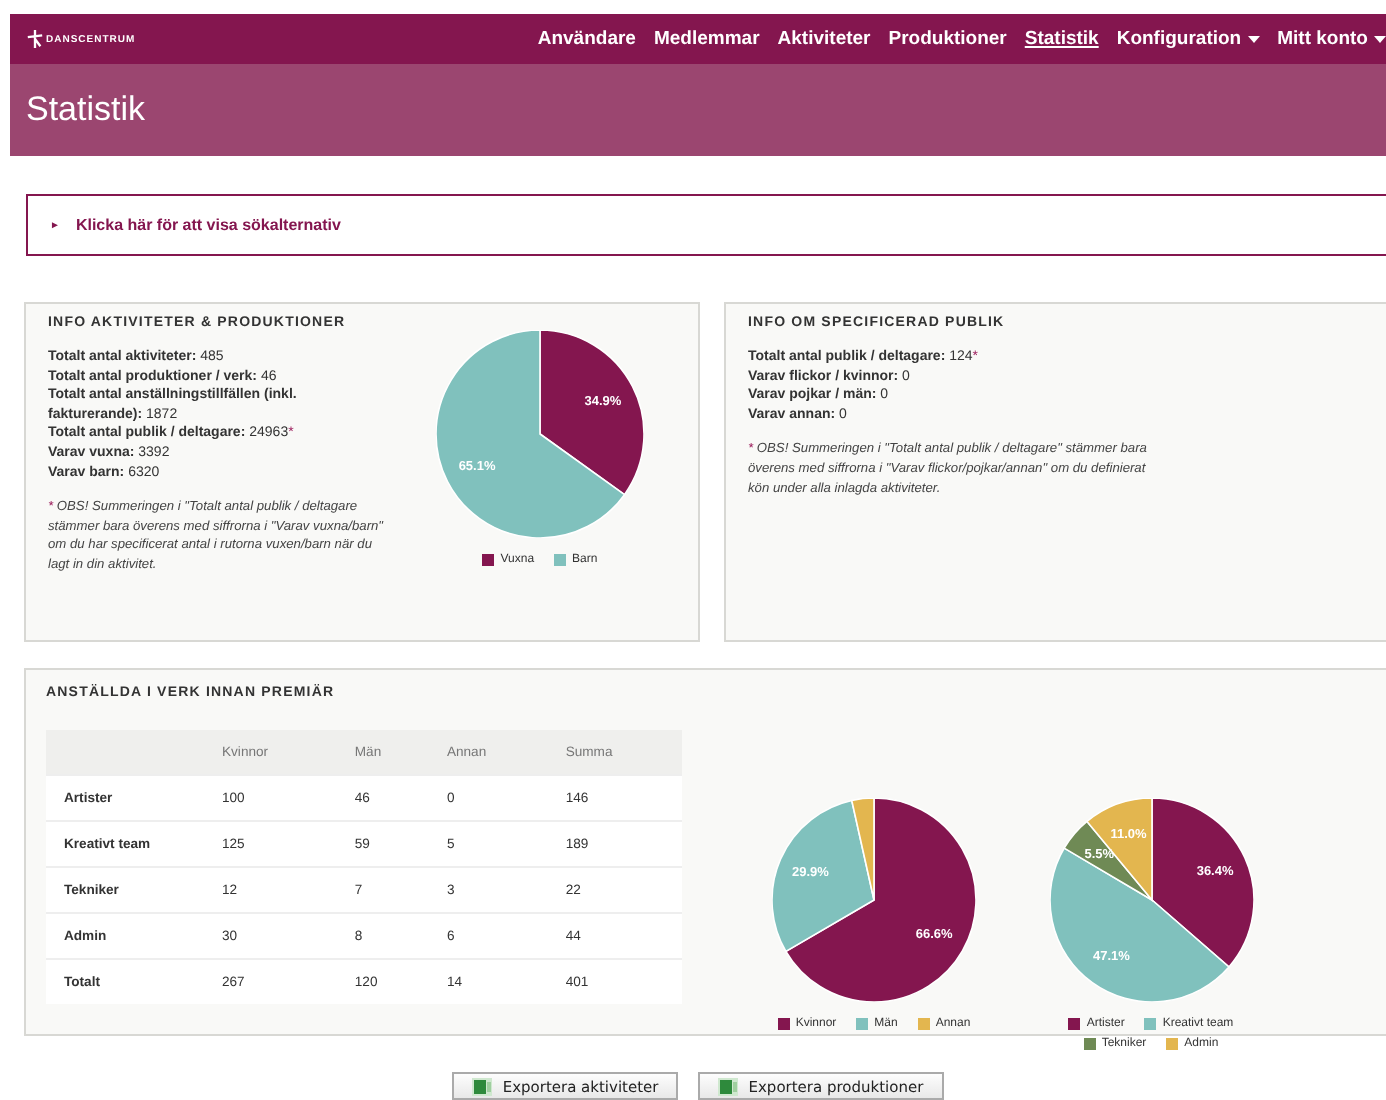  Describe the element at coordinates (706, 39) in the screenshot. I see `nav-link: Medlemmar` at that location.